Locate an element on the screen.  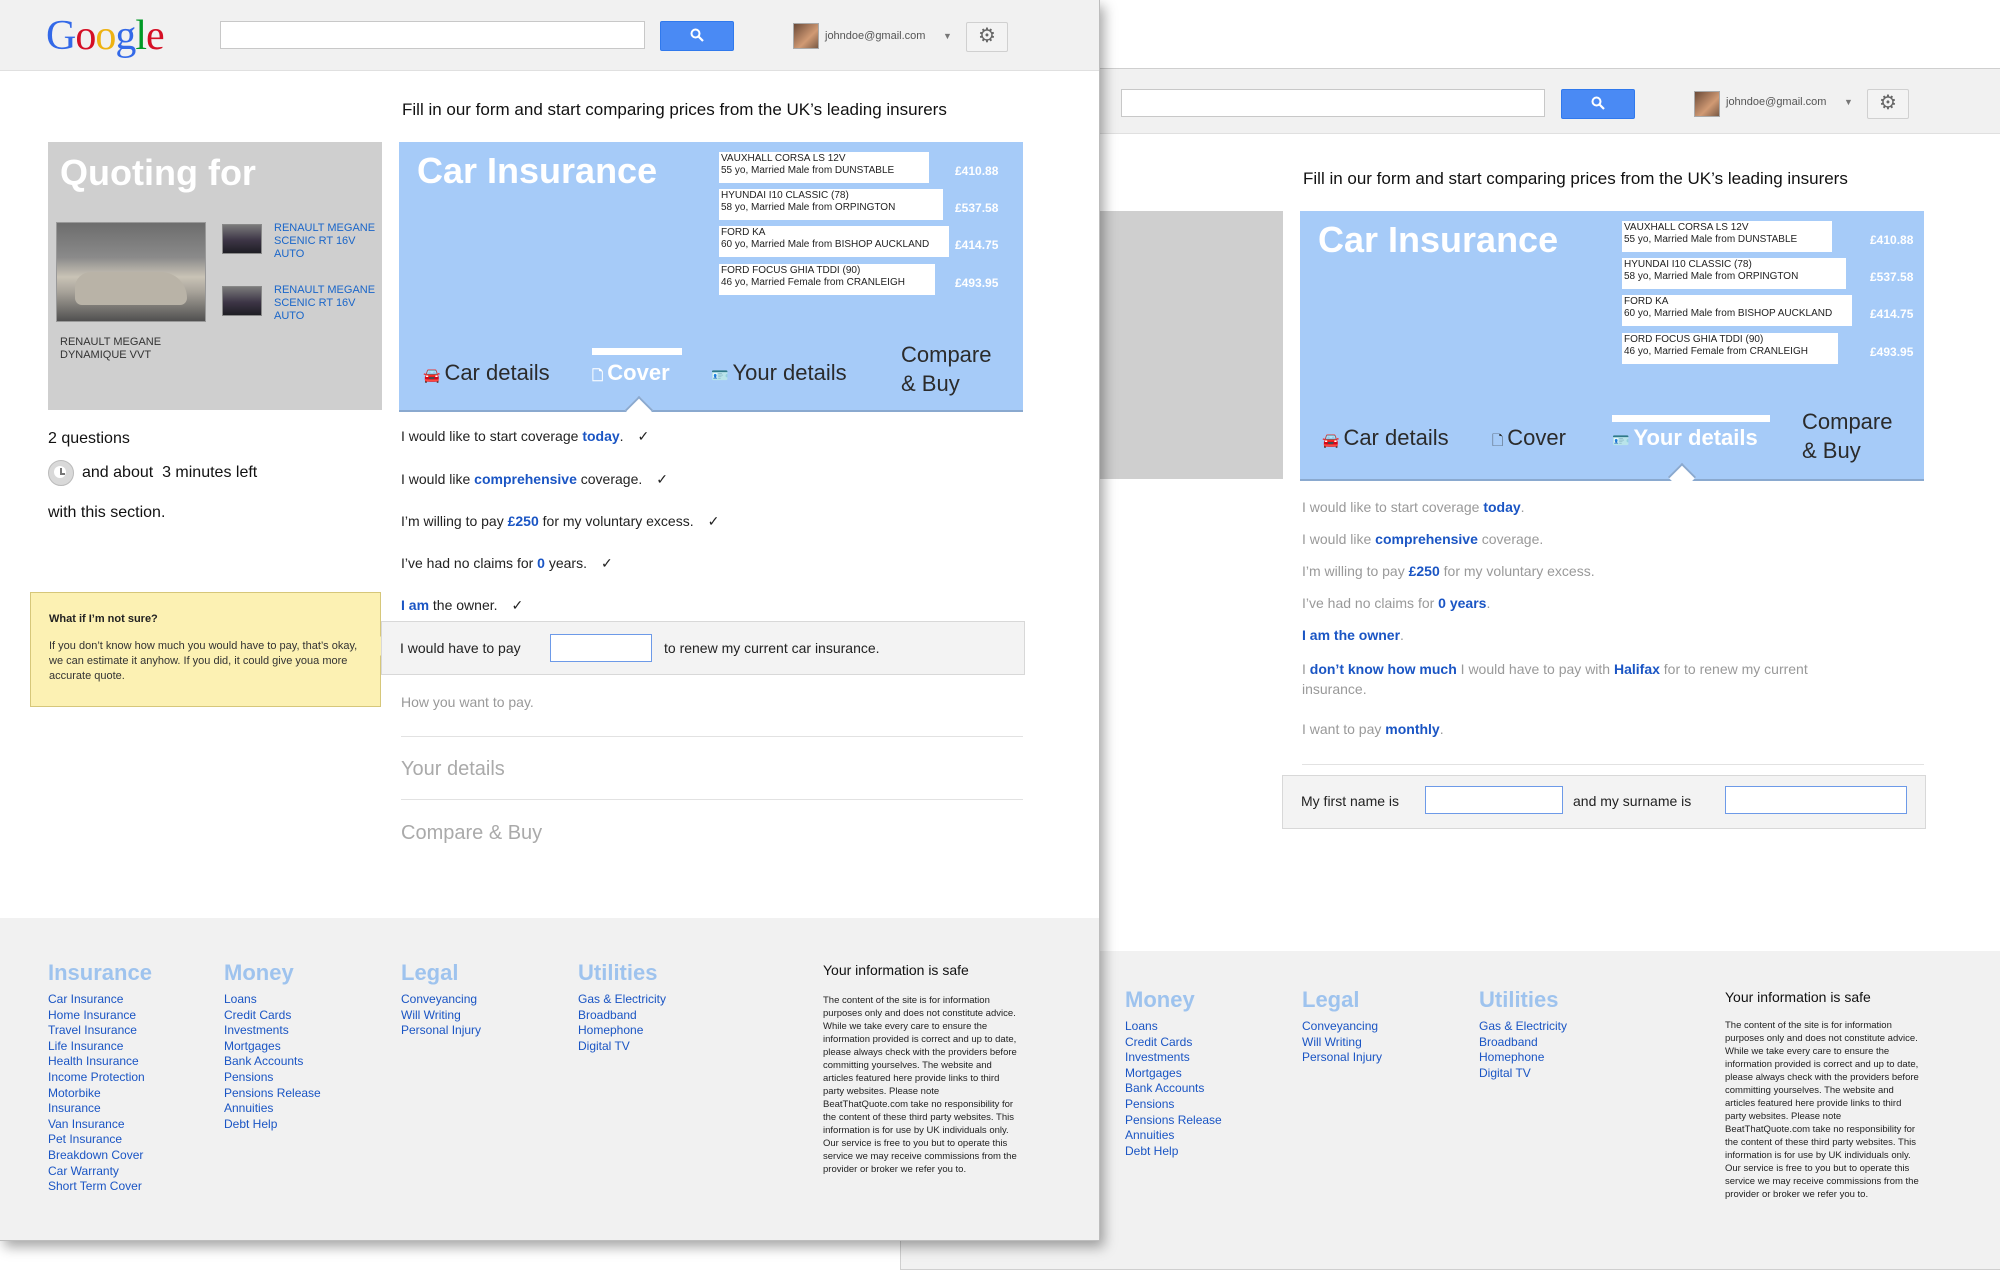
surname-input is located at coordinates (1816, 800).